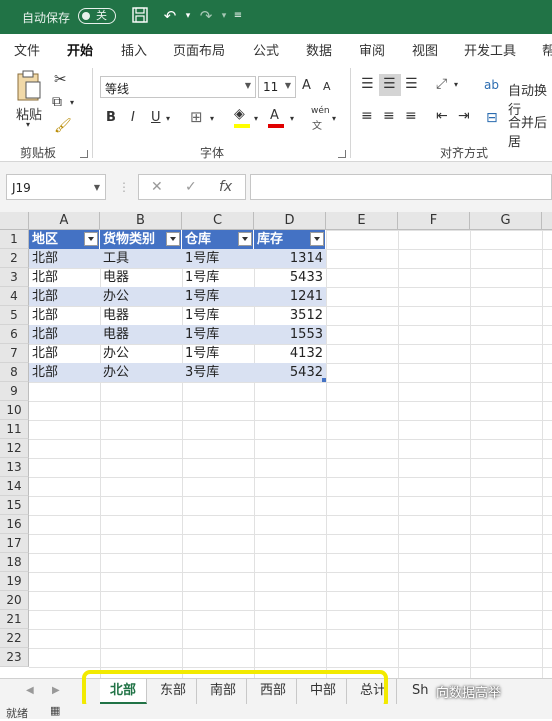  I want to click on row-header: 1, so click(14, 239).